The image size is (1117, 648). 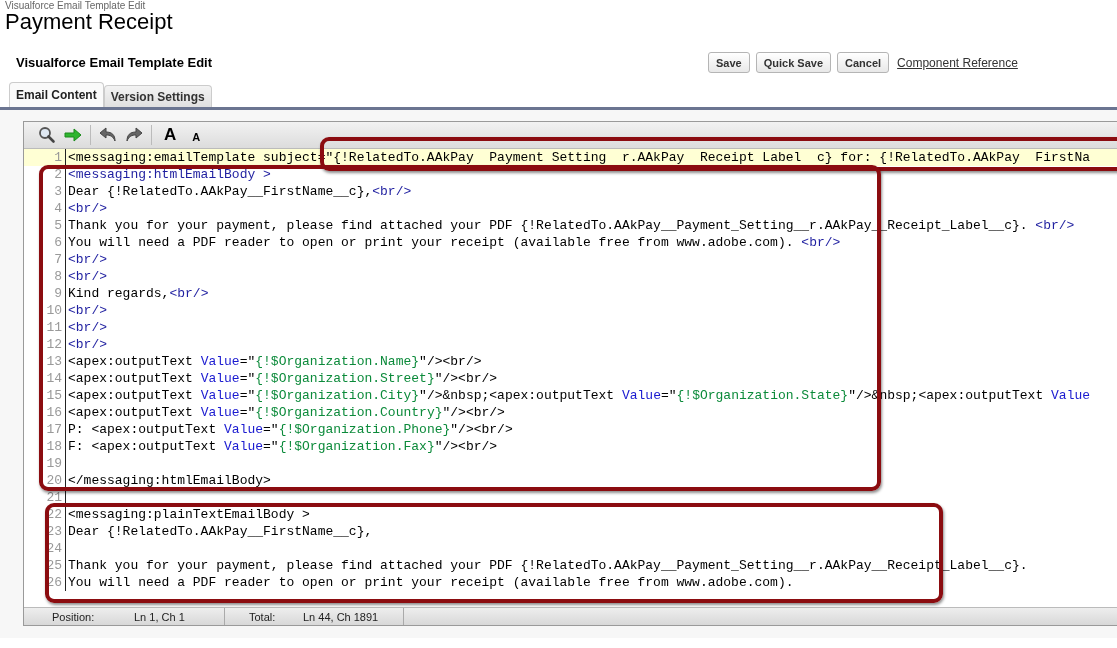 I want to click on code-text: <messaging:htmlEmailBody >, so click(x=169, y=174).